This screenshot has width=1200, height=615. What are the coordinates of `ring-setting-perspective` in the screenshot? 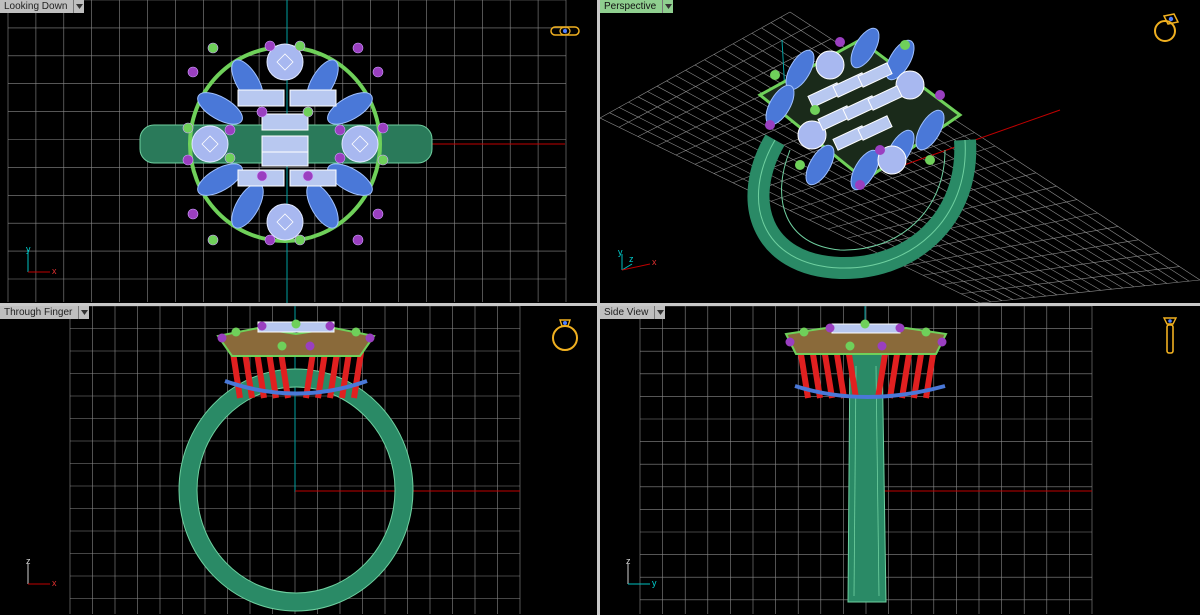 It's located at (860, 109).